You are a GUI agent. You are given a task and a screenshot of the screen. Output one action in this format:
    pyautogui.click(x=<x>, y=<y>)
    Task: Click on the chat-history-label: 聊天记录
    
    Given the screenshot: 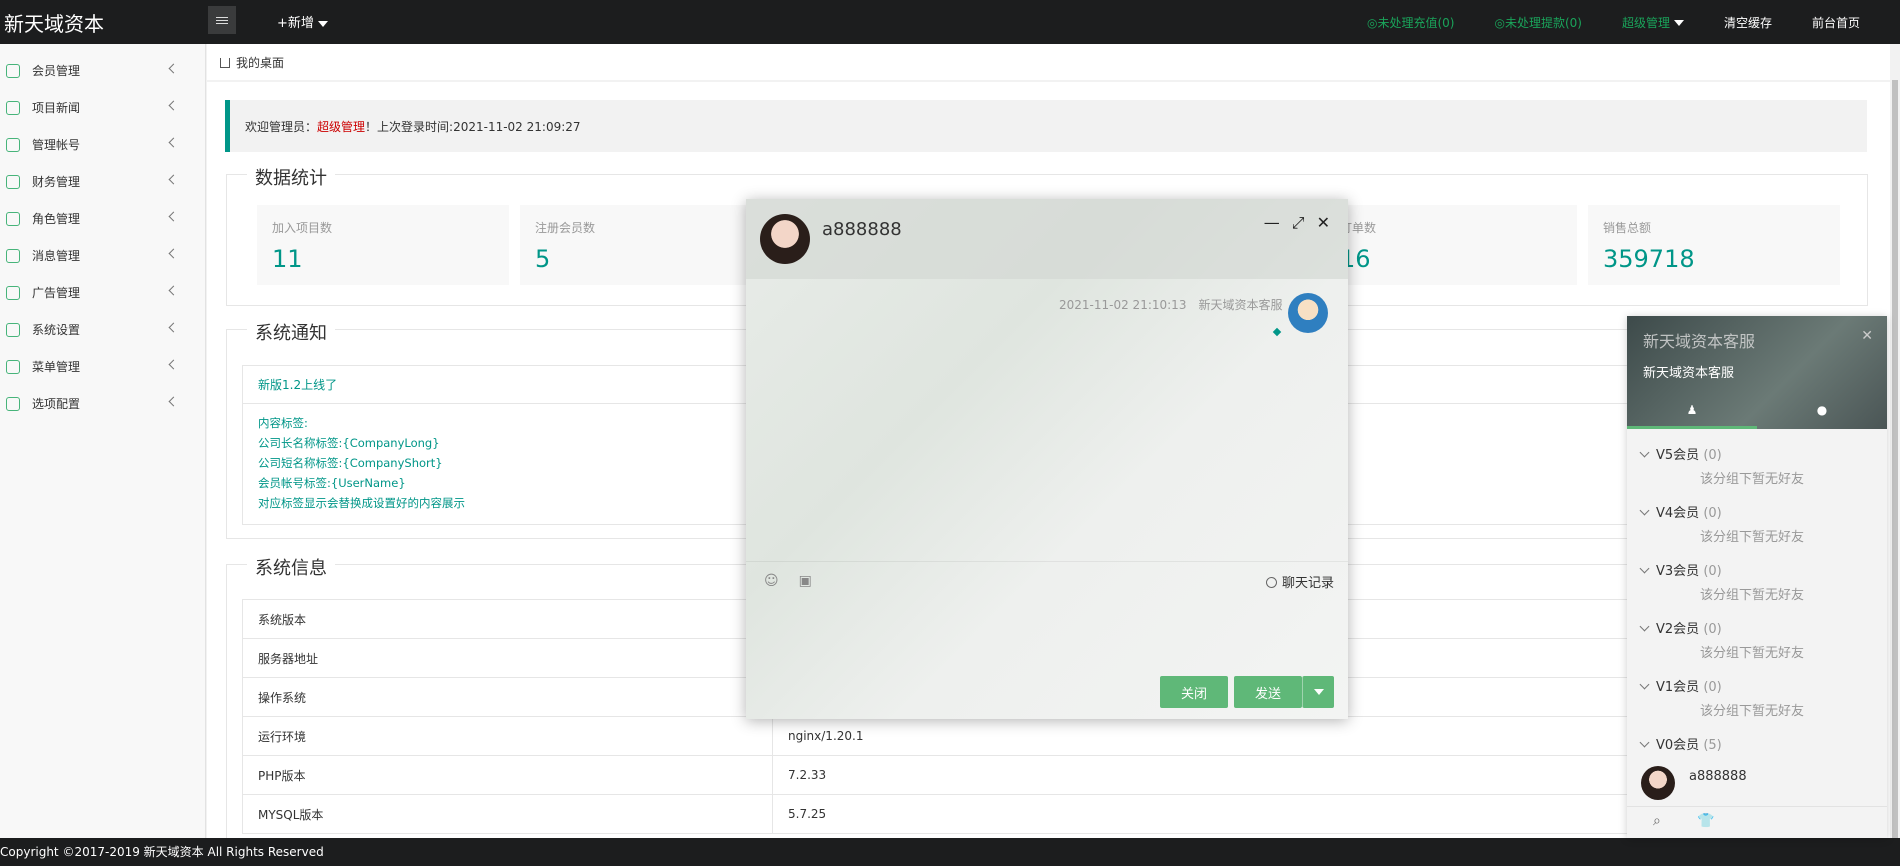 What is the action you would take?
    pyautogui.click(x=1307, y=583)
    